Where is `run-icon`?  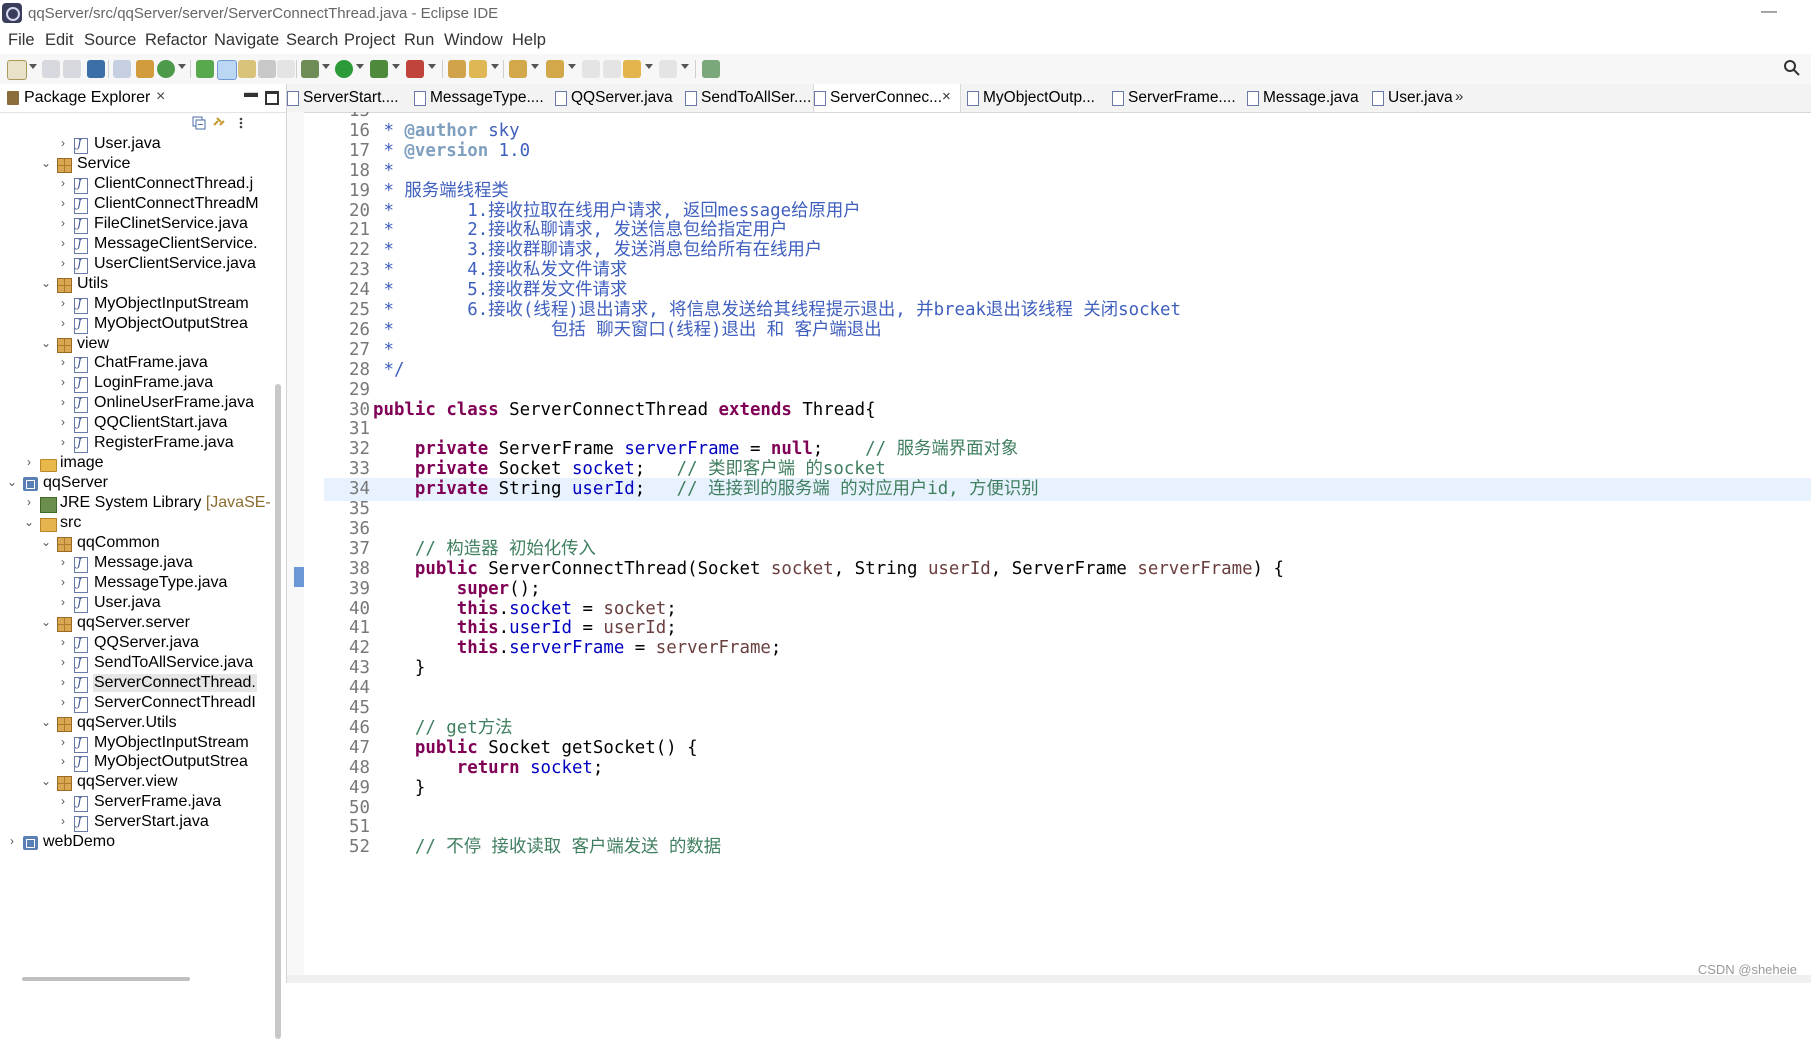
run-icon is located at coordinates (344, 69).